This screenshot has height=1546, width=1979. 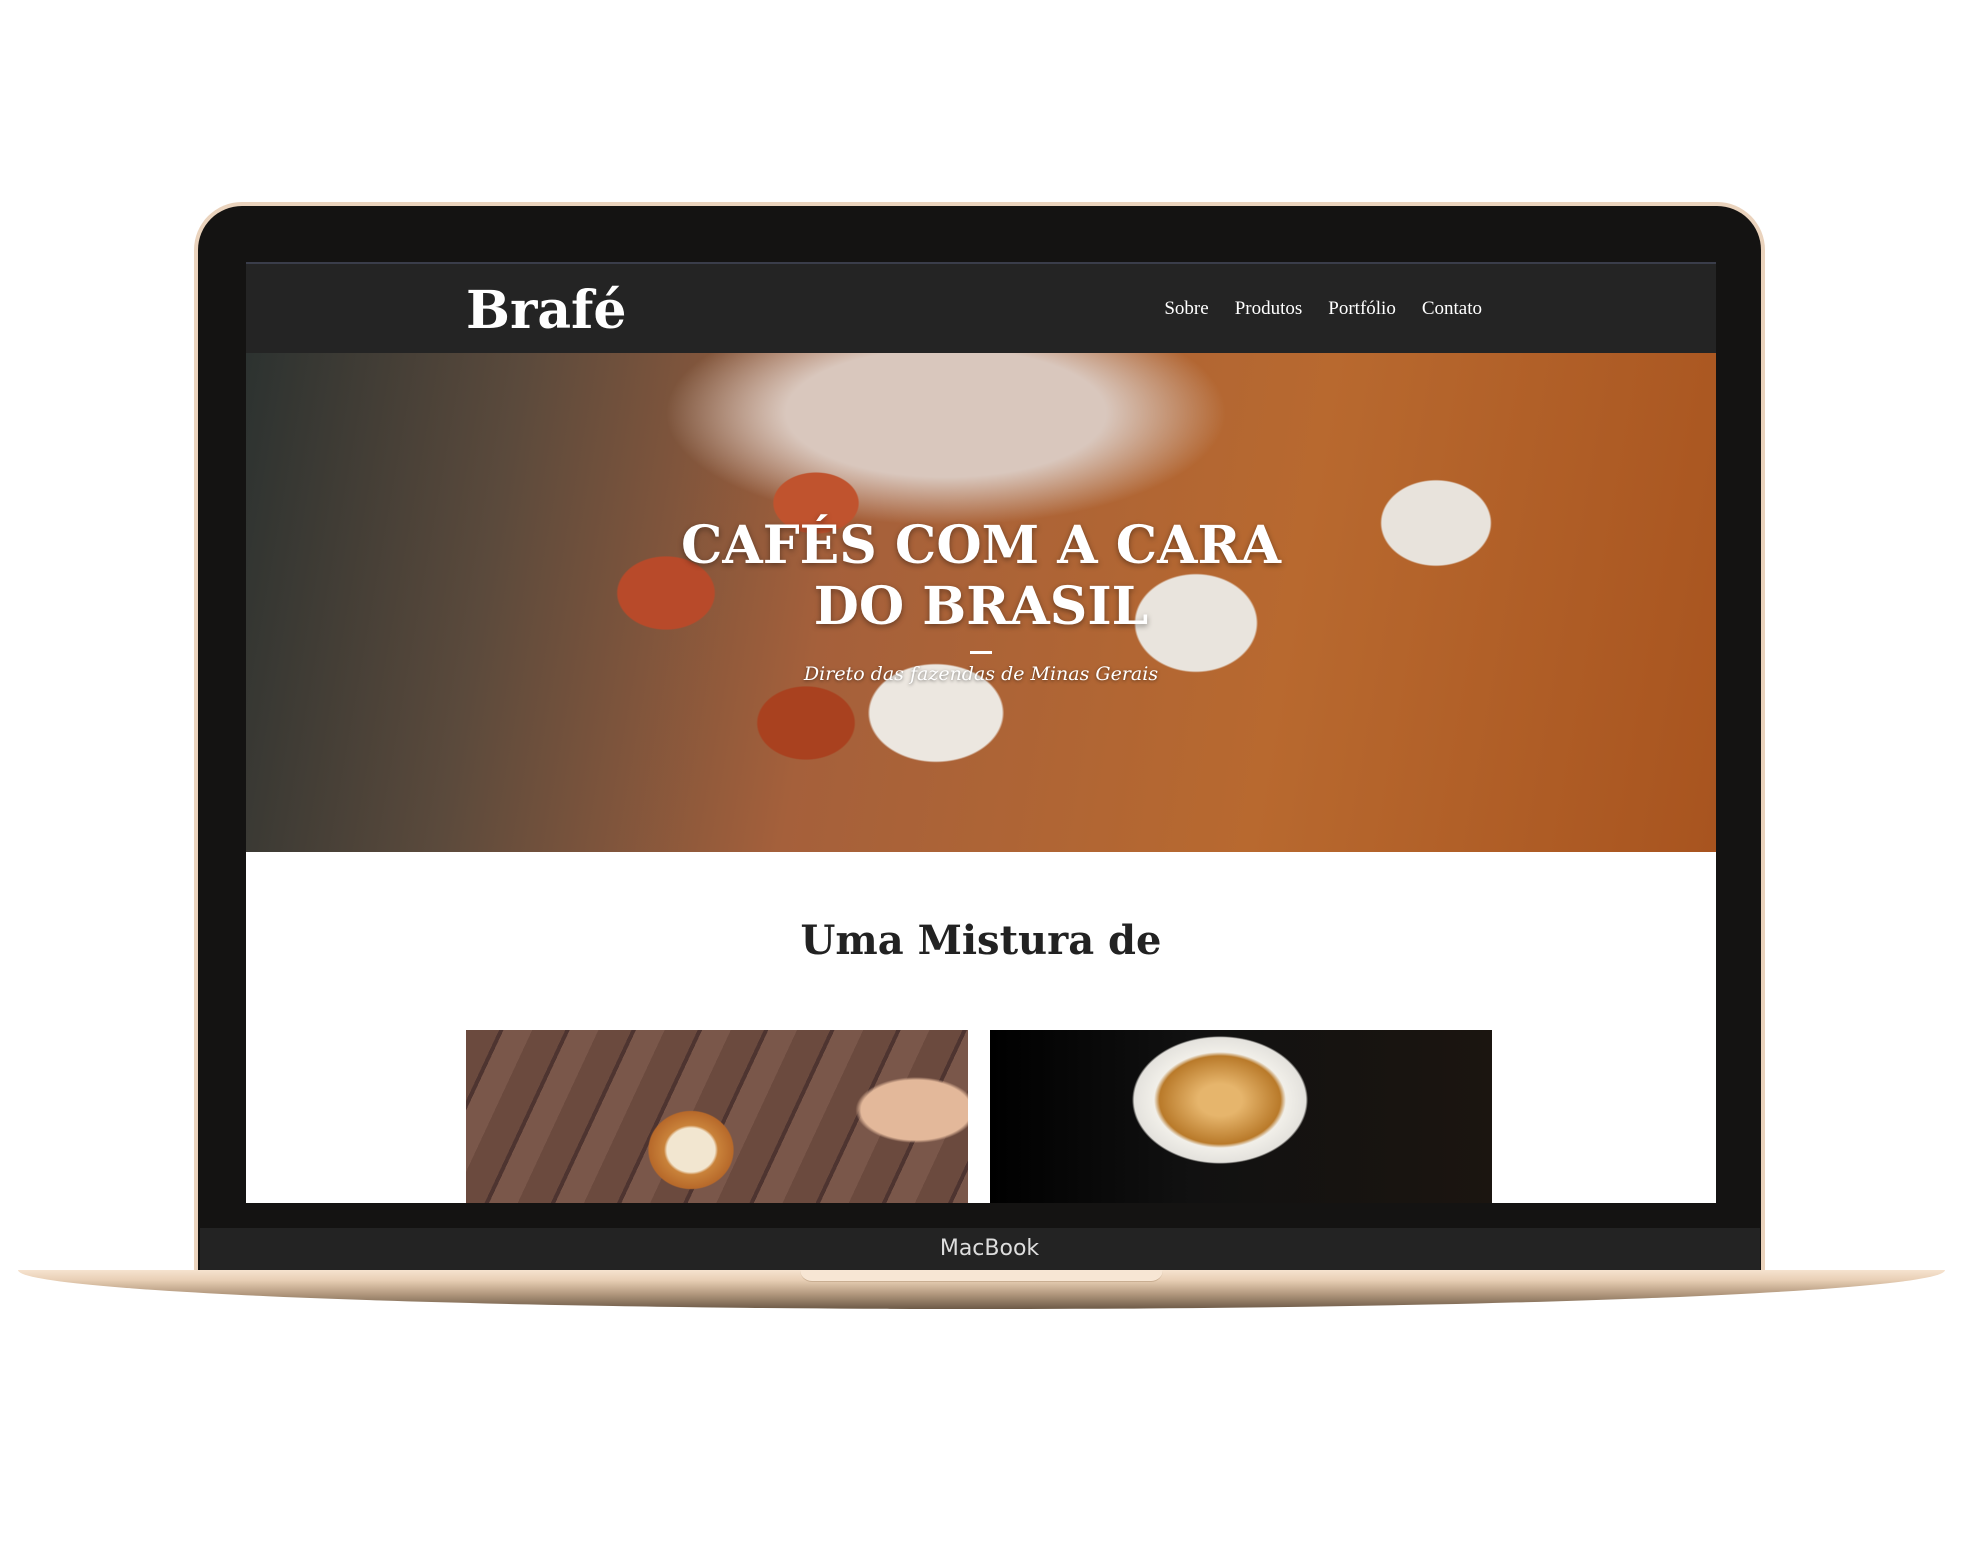 I want to click on hero-subtitle: Direto das fazendas de Minas Gerais, so click(x=981, y=674).